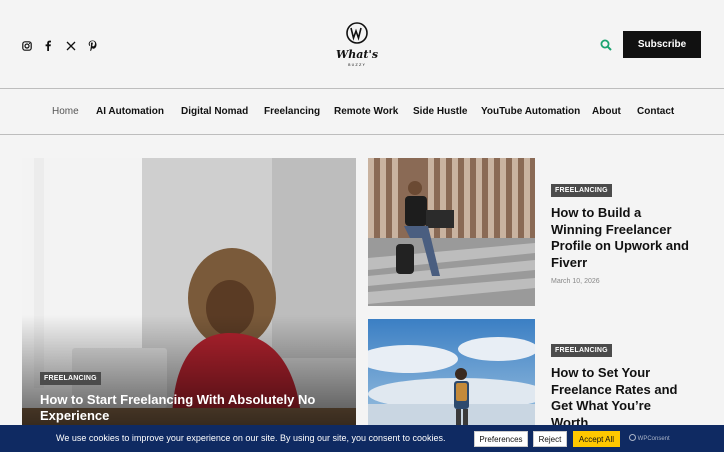 This screenshot has height=452, width=724. I want to click on preferences-button: Preferences, so click(501, 439).